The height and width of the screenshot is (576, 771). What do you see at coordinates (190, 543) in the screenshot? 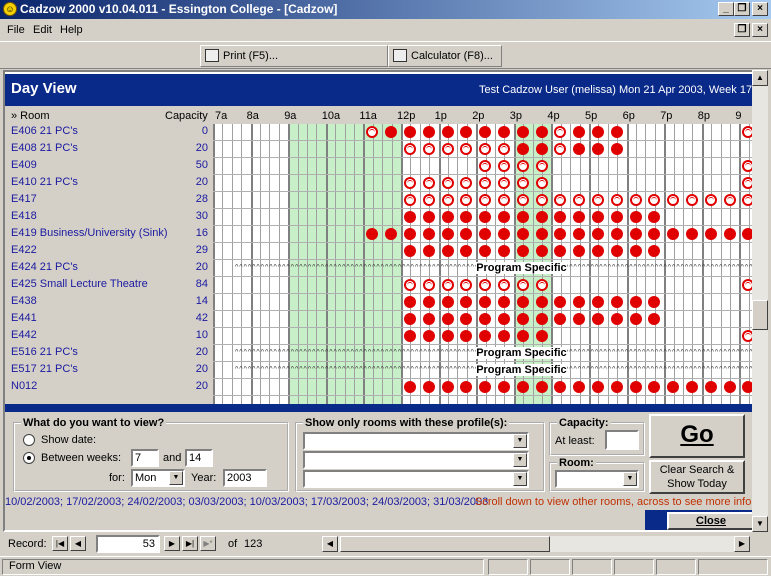
I see `last-record-icon: ▶|` at bounding box center [190, 543].